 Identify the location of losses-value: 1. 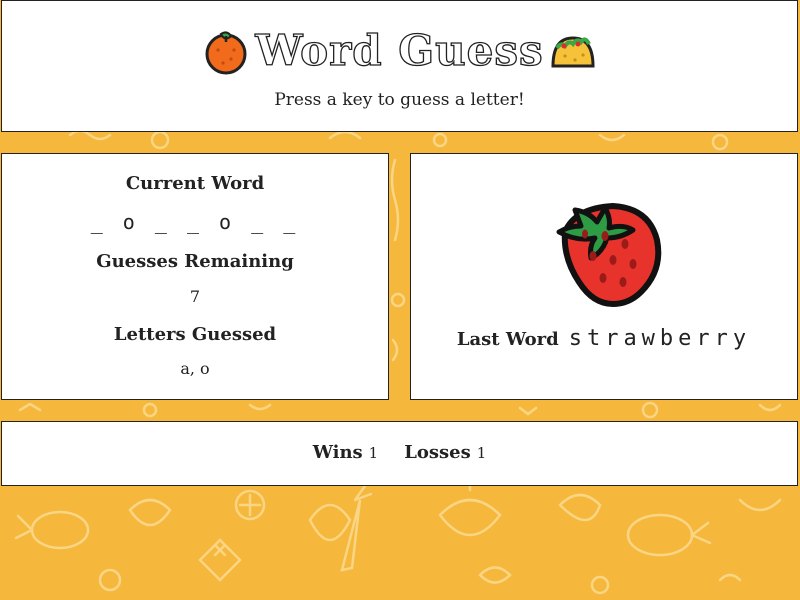
(481, 453).